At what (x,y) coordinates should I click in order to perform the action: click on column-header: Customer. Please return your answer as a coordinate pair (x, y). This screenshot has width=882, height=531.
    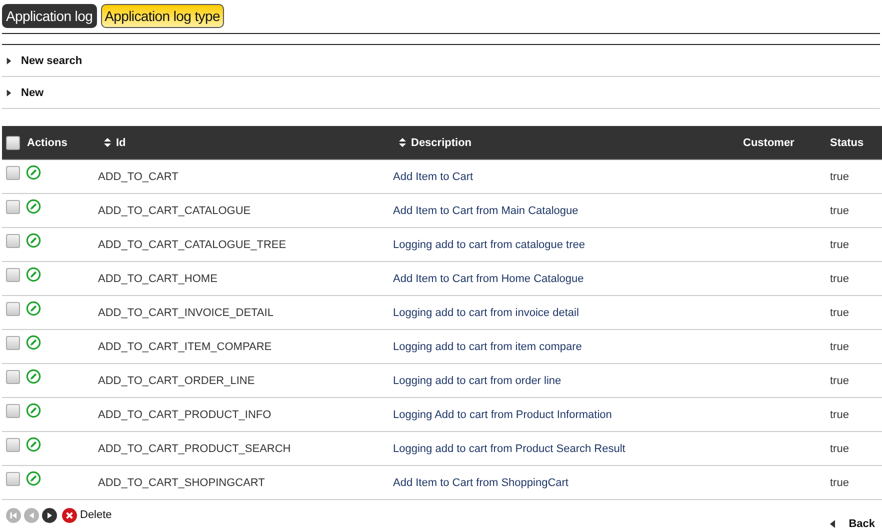
    Looking at the image, I should click on (768, 142).